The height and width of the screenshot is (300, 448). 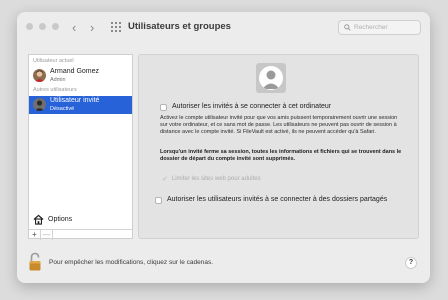 What do you see at coordinates (411, 263) in the screenshot?
I see `help-button: ?` at bounding box center [411, 263].